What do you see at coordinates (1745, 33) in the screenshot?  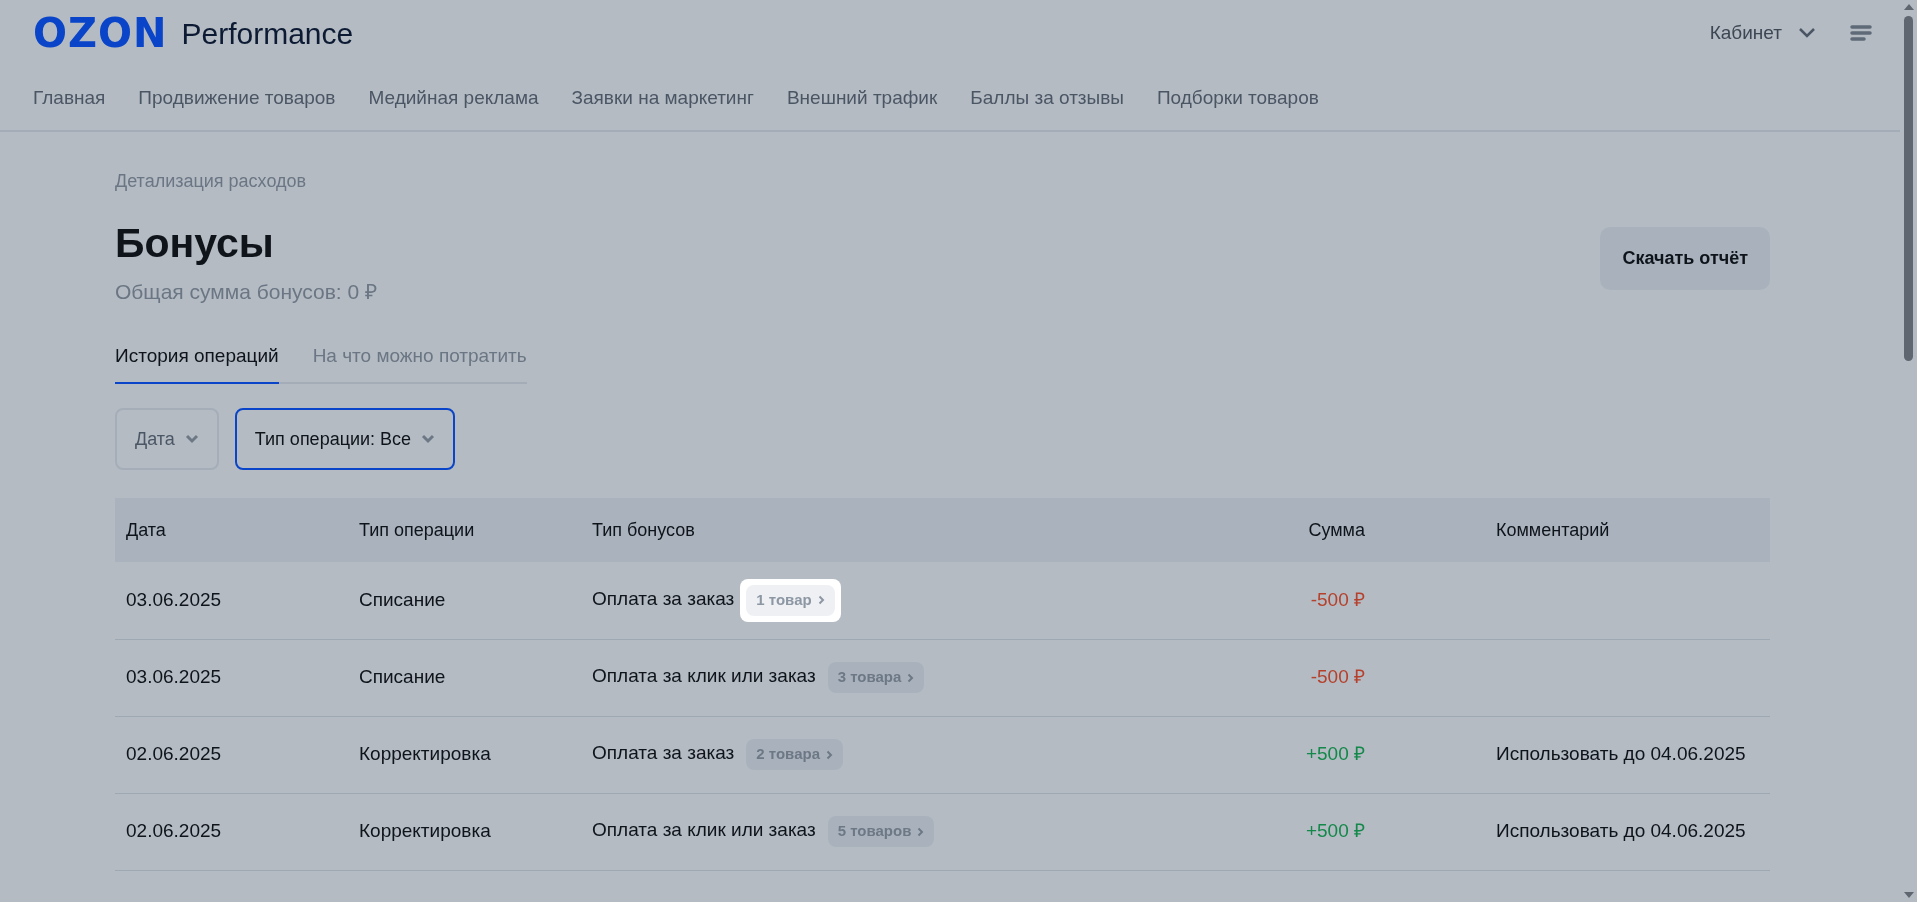 I see `account-menu: Кабинет` at bounding box center [1745, 33].